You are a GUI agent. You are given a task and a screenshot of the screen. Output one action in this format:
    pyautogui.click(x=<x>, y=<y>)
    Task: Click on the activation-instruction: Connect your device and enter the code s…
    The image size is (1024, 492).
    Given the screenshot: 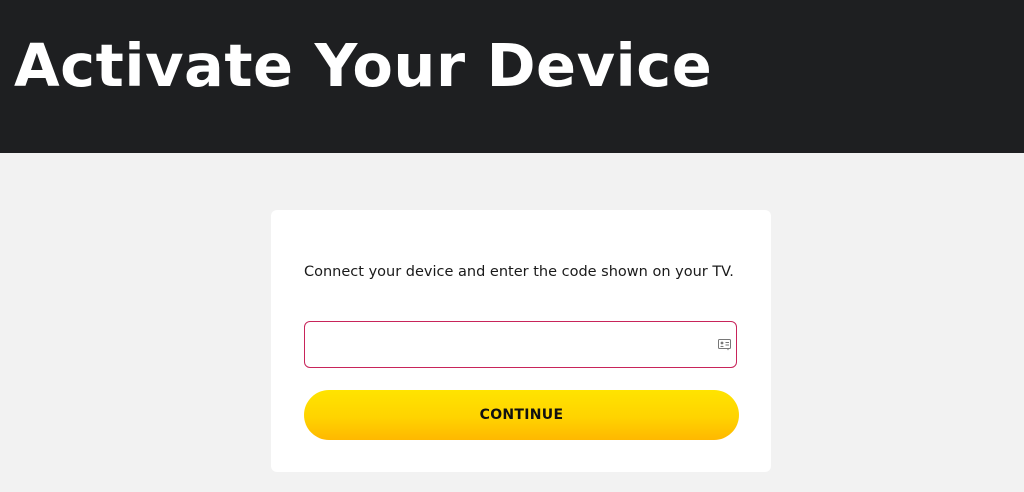 What is the action you would take?
    pyautogui.click(x=519, y=272)
    